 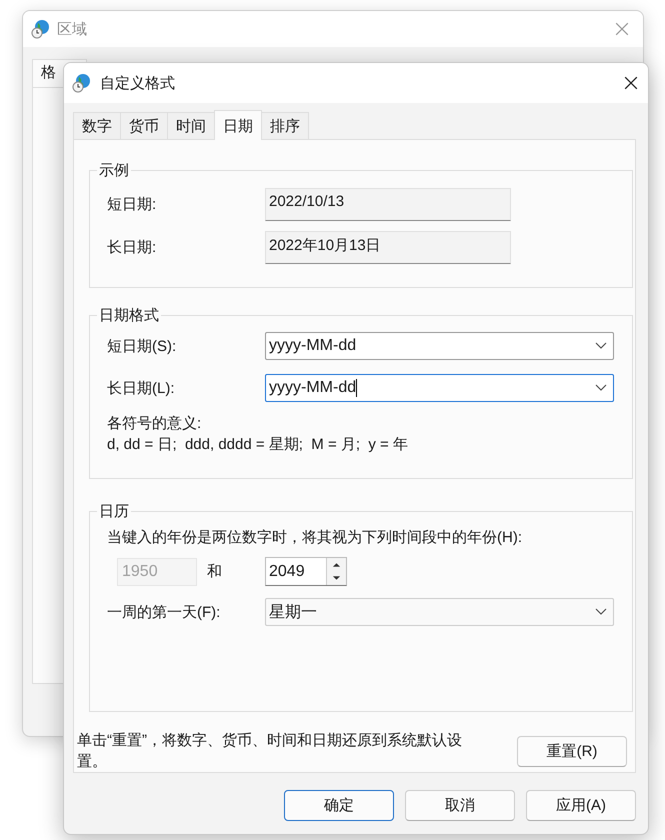 I want to click on tab: 日期, so click(x=238, y=125).